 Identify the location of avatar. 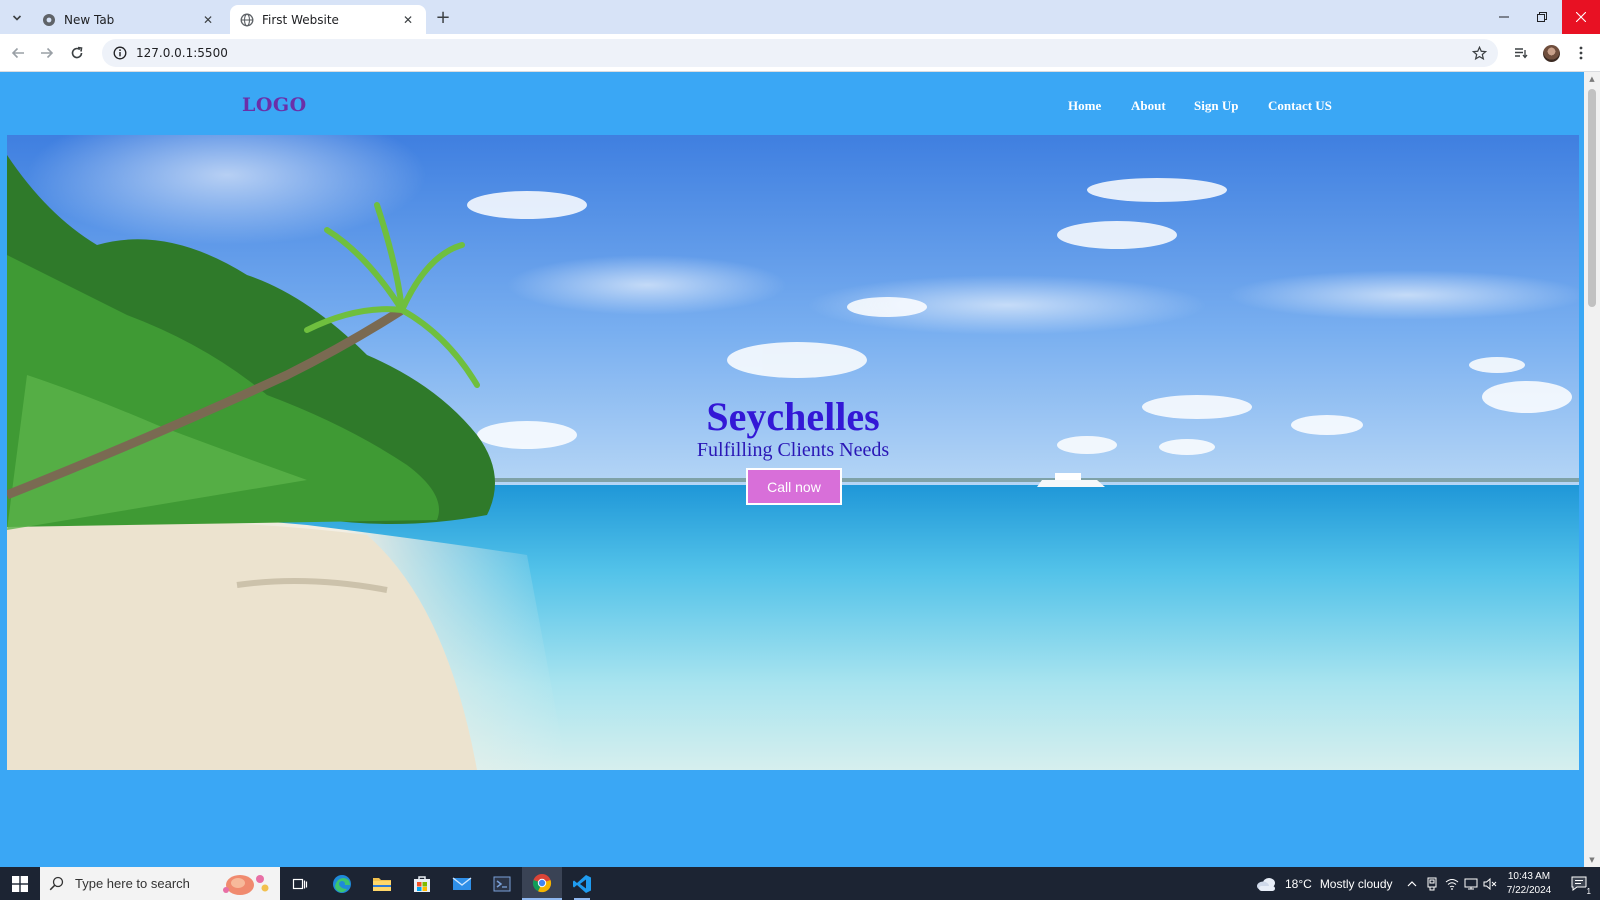
(1551, 53).